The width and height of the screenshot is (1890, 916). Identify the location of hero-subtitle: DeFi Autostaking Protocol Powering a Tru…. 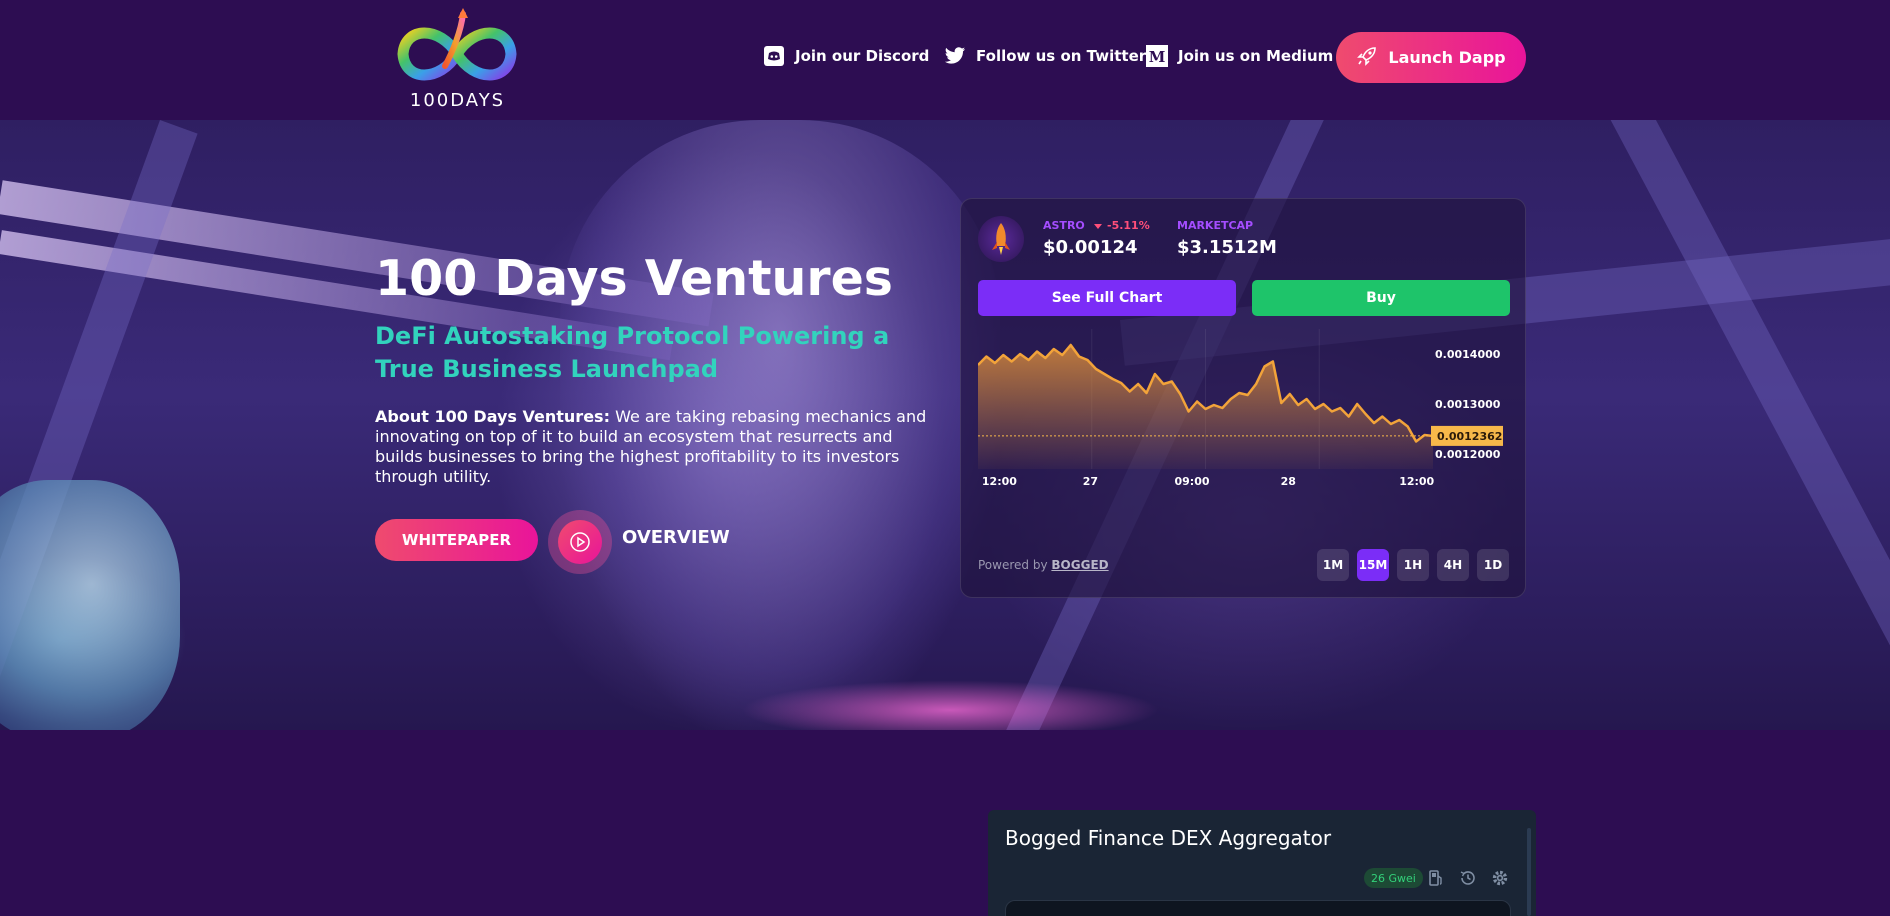
(632, 352).